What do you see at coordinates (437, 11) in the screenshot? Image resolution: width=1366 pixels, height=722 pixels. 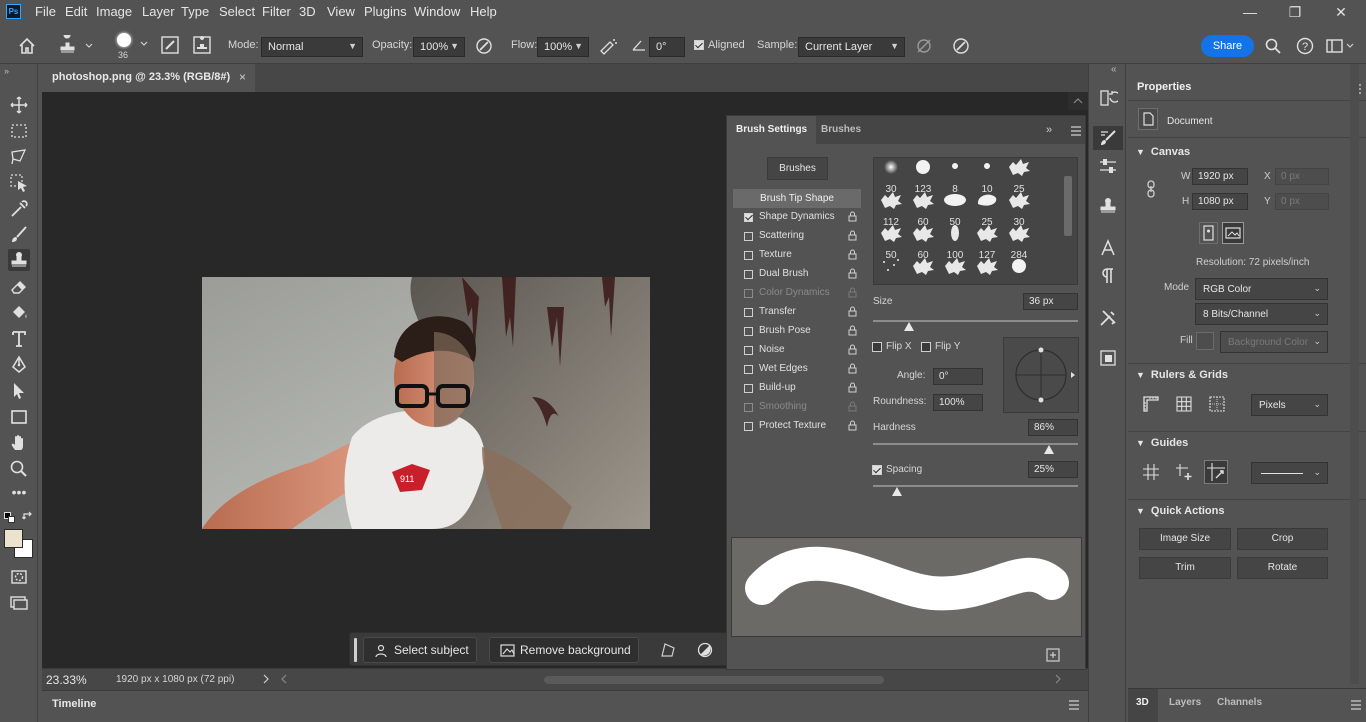 I see `menu-window: Window` at bounding box center [437, 11].